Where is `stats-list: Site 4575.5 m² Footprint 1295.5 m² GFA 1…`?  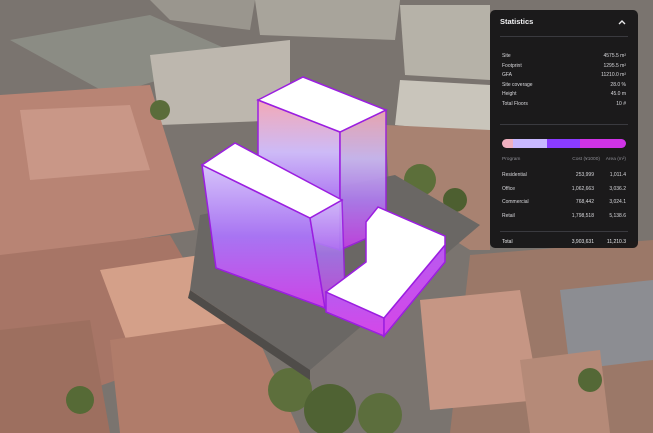 stats-list: Site 4575.5 m² Footprint 1295.5 m² GFA 1… is located at coordinates (564, 82).